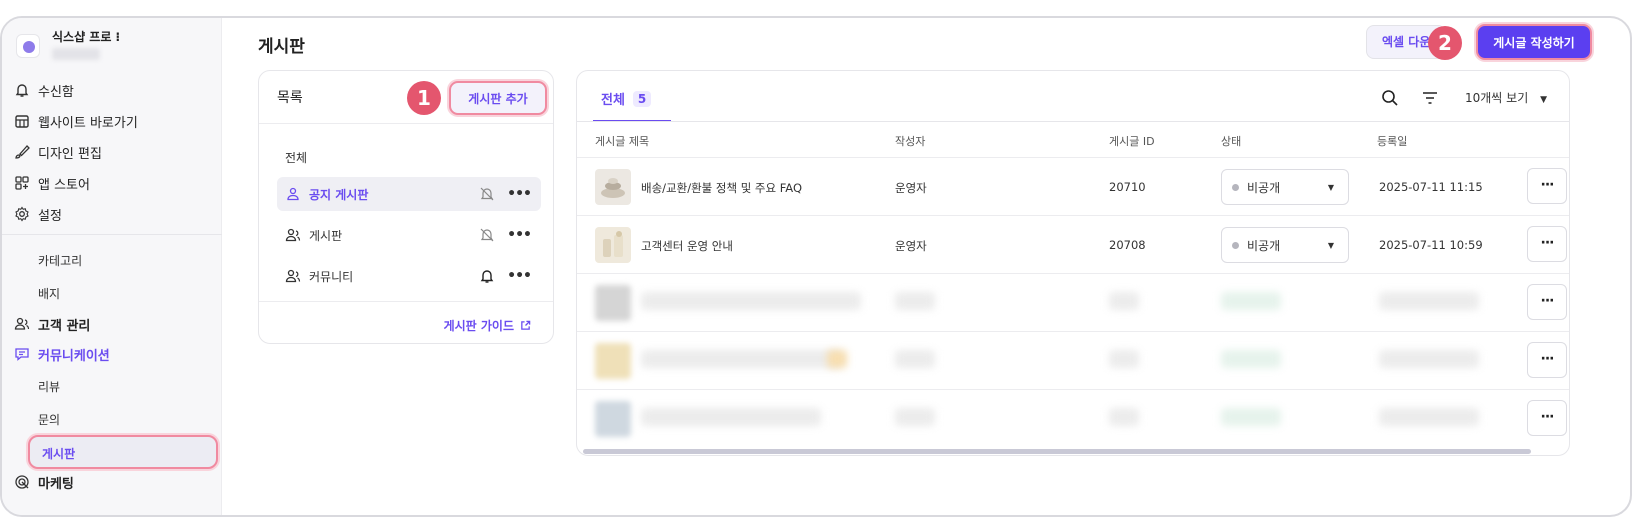 This screenshot has width=1632, height=517. Describe the element at coordinates (1430, 98) in the screenshot. I see `filter-icon` at that location.